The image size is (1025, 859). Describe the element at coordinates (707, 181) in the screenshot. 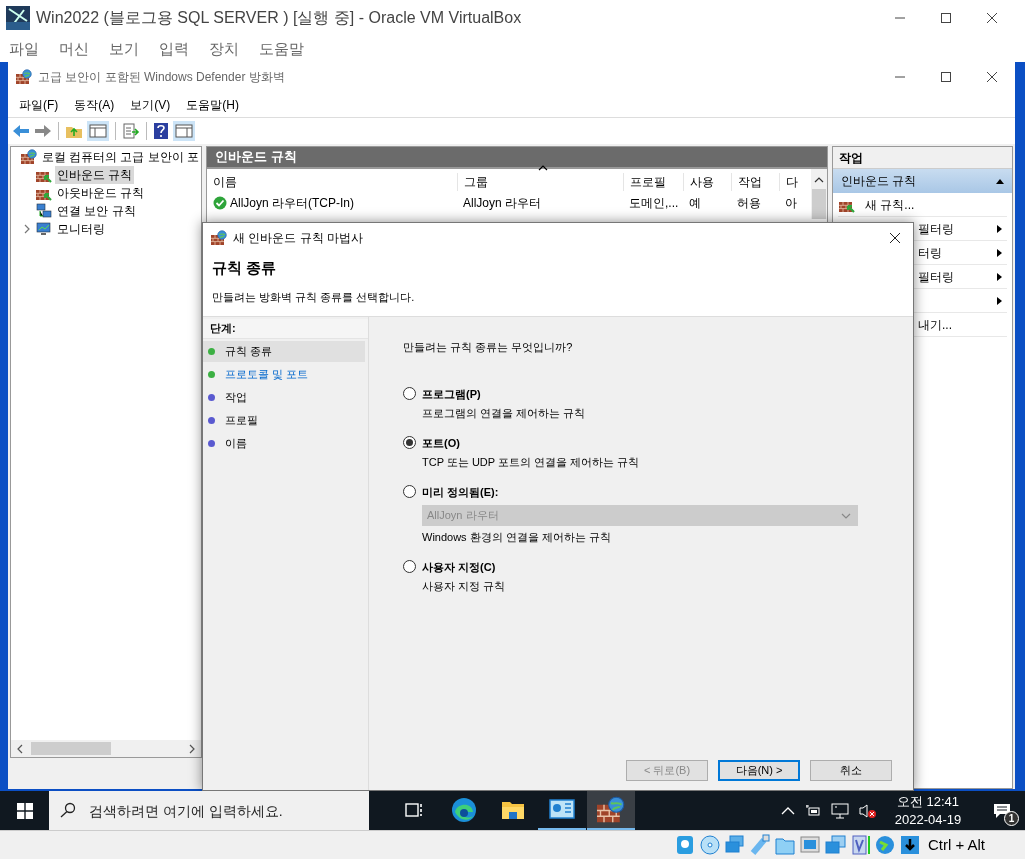

I see `column-header: 사용` at that location.